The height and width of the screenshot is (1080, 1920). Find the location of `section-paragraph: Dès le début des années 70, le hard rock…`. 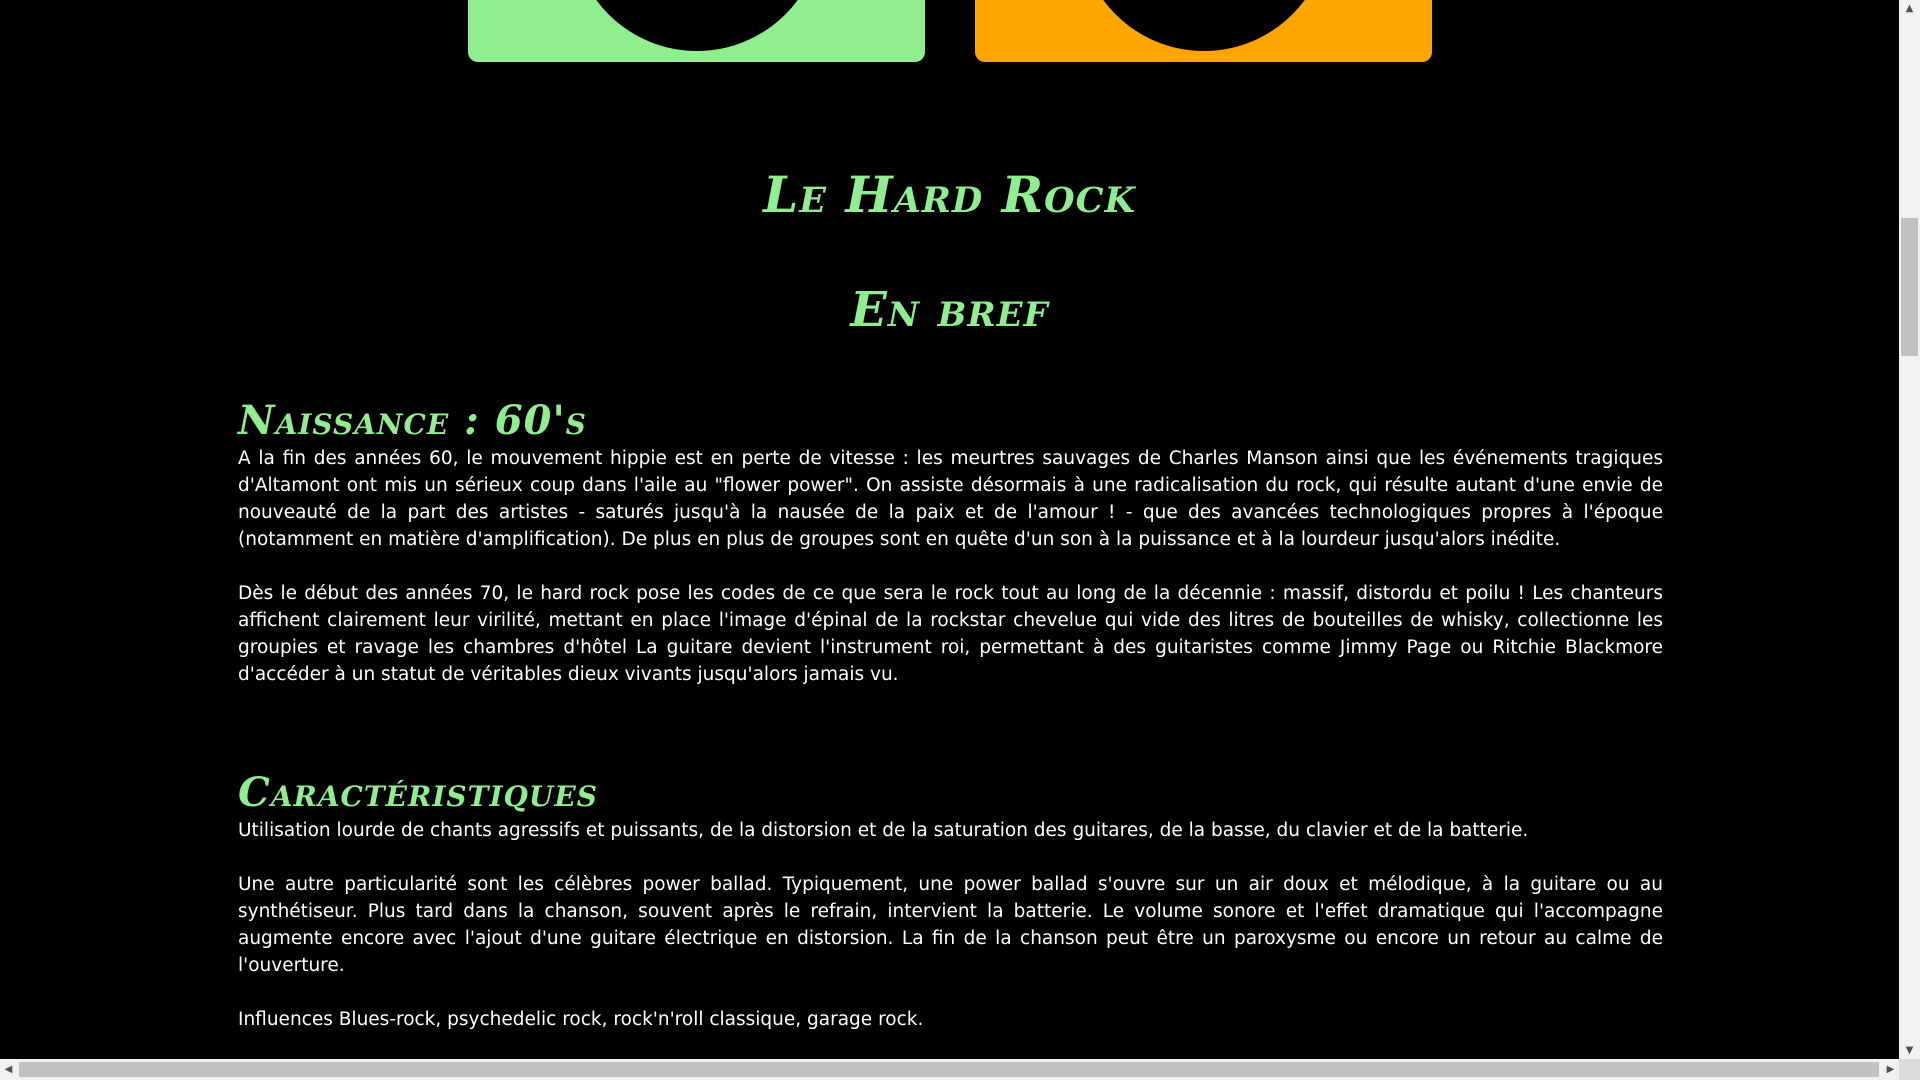

section-paragraph: Dès le début des années 70, le hard rock… is located at coordinates (950, 634).